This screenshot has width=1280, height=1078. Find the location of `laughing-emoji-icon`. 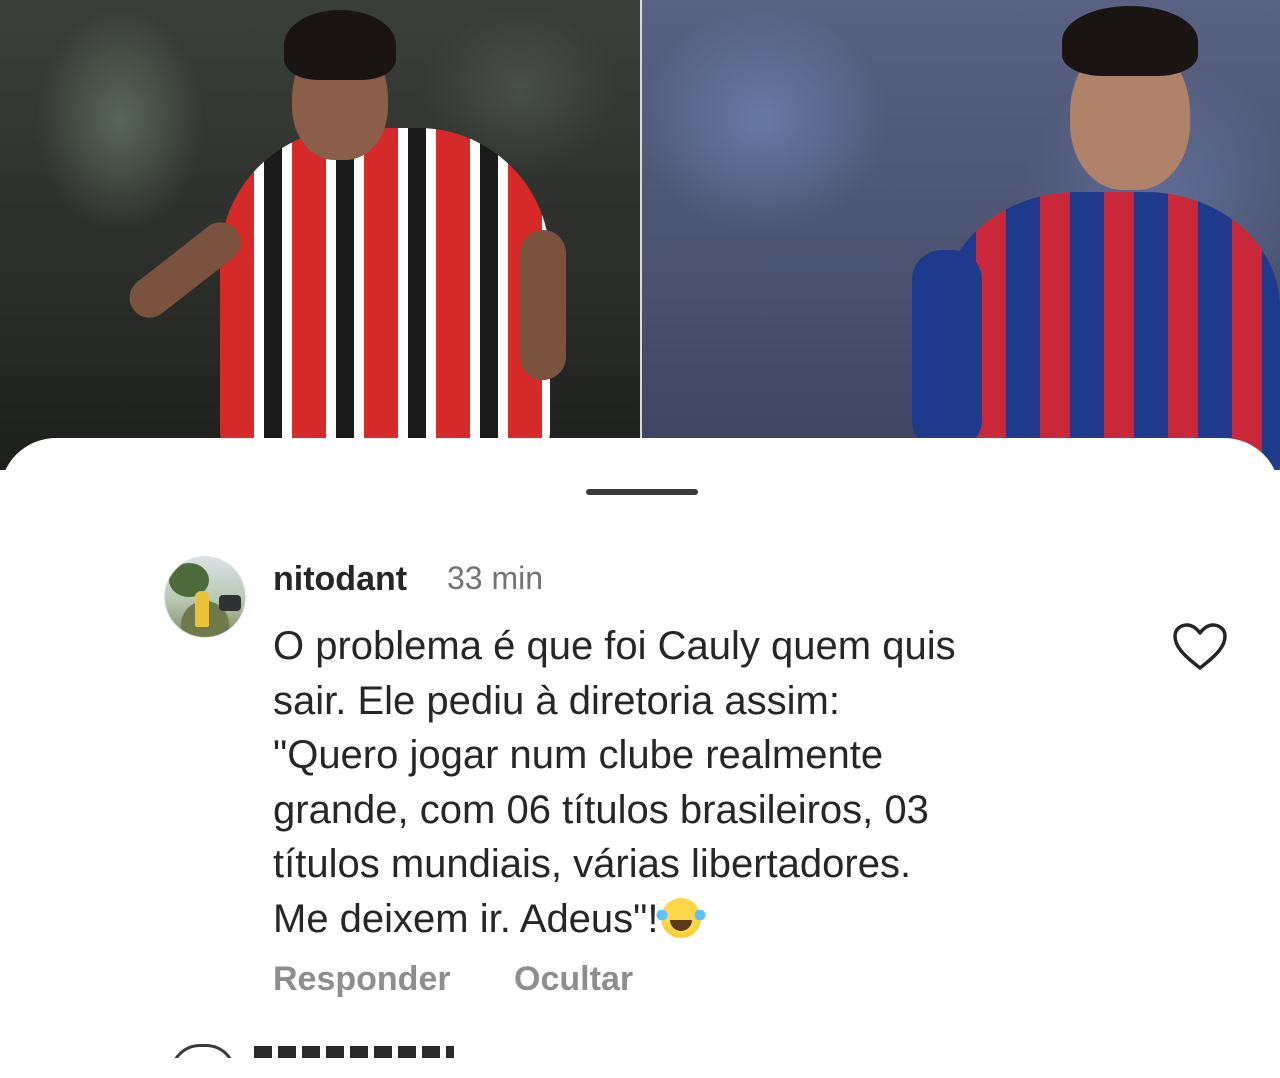

laughing-emoji-icon is located at coordinates (680, 917).